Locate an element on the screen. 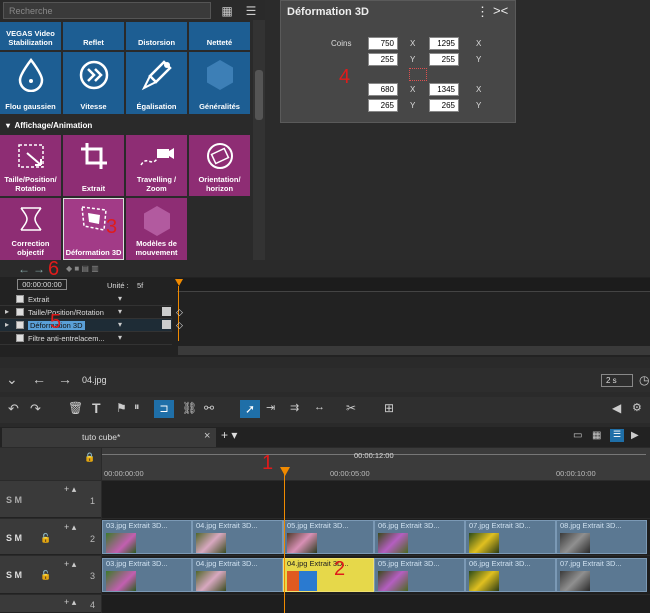  monitor-icon: ▭ is located at coordinates (577, 435).